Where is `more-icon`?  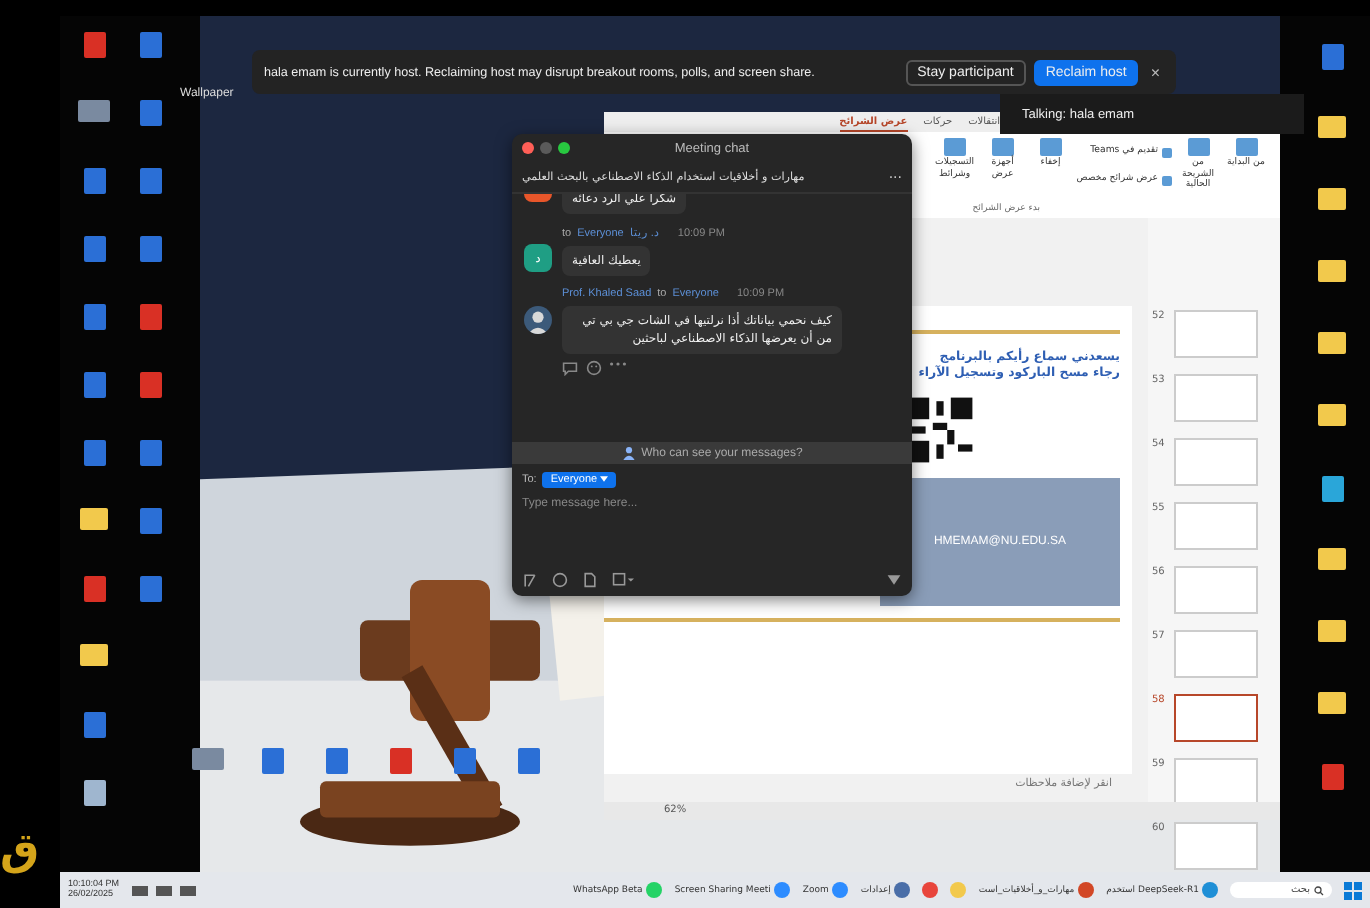 more-icon is located at coordinates (618, 364).